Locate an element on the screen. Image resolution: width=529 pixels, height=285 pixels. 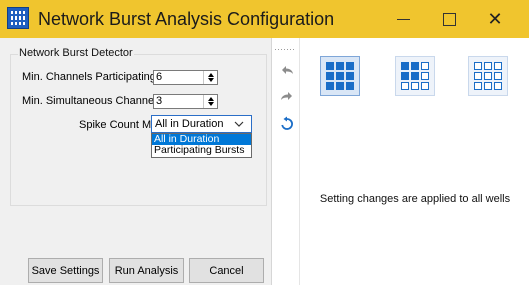
cancel-button: Cancel is located at coordinates (226, 270).